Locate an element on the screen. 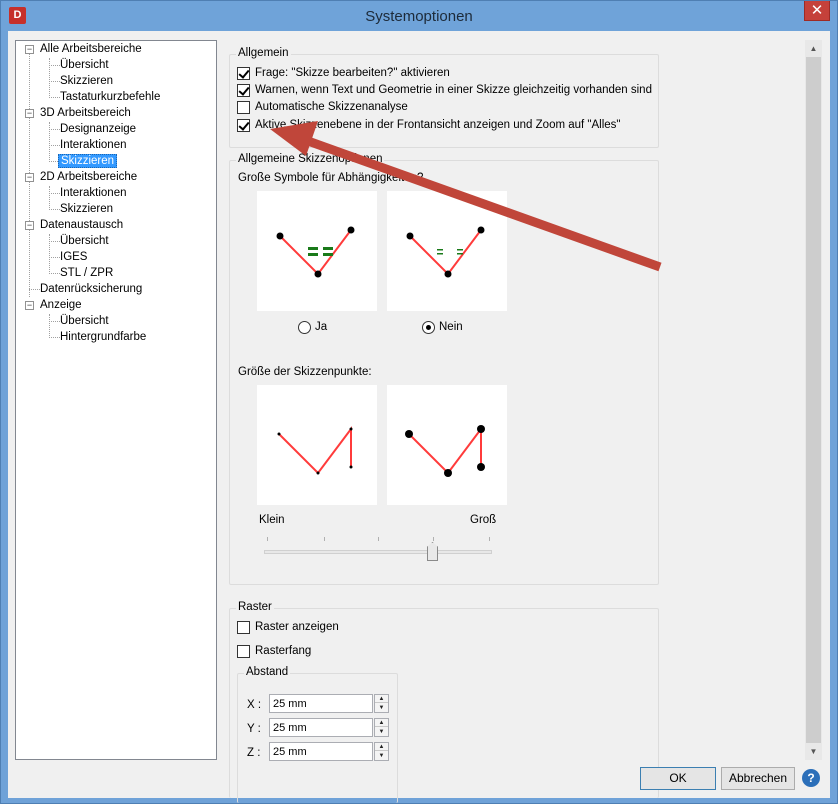 This screenshot has height=804, width=838. vertical-scrollbar: ▲ ▼ is located at coordinates (813, 400).